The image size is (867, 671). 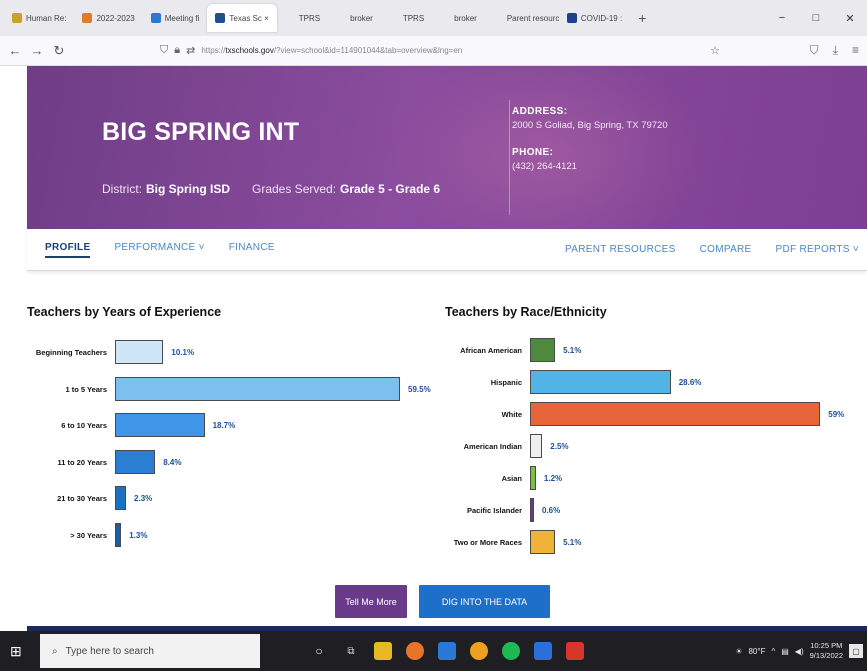 I want to click on phone-value: (432) 264-4121, so click(x=544, y=166).